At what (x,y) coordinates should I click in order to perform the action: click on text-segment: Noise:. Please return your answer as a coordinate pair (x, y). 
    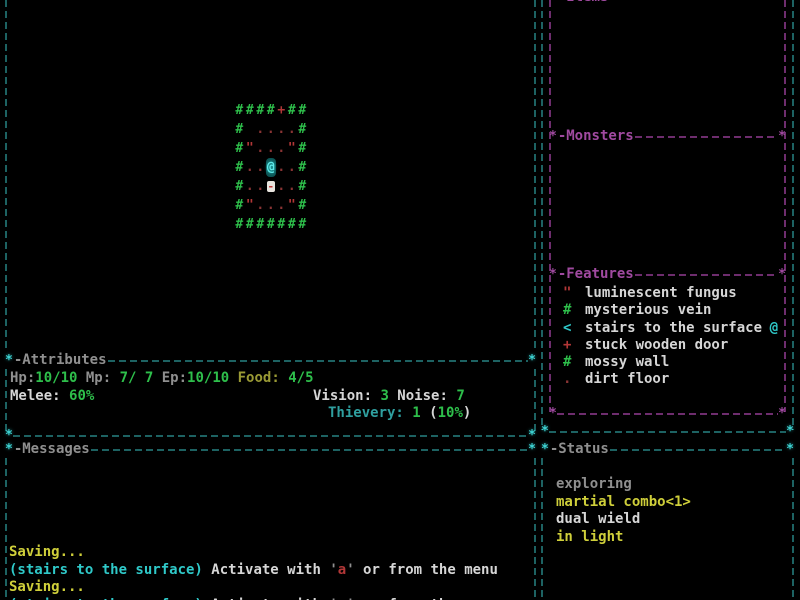
    Looking at the image, I should click on (422, 396).